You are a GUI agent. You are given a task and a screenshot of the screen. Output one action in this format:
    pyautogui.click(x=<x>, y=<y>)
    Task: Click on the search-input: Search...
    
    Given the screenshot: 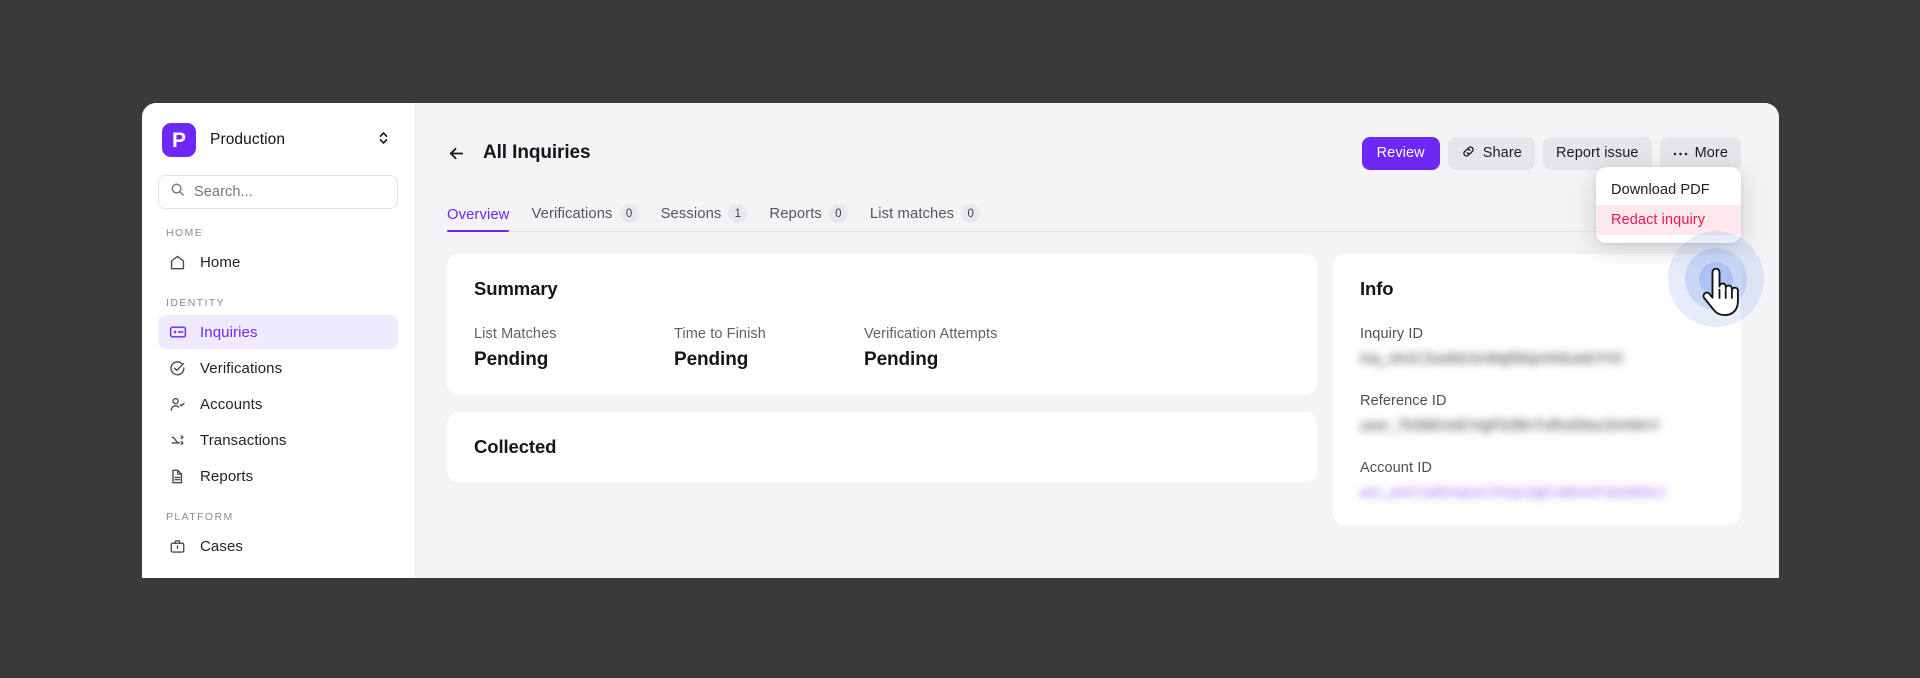 What is the action you would take?
    pyautogui.click(x=278, y=192)
    